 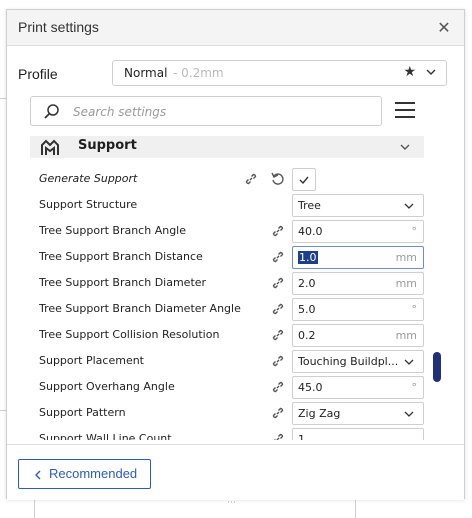 What do you see at coordinates (227, 413) in the screenshot?
I see `setting-row-support-pattern: Support Pattern Zig Zag` at bounding box center [227, 413].